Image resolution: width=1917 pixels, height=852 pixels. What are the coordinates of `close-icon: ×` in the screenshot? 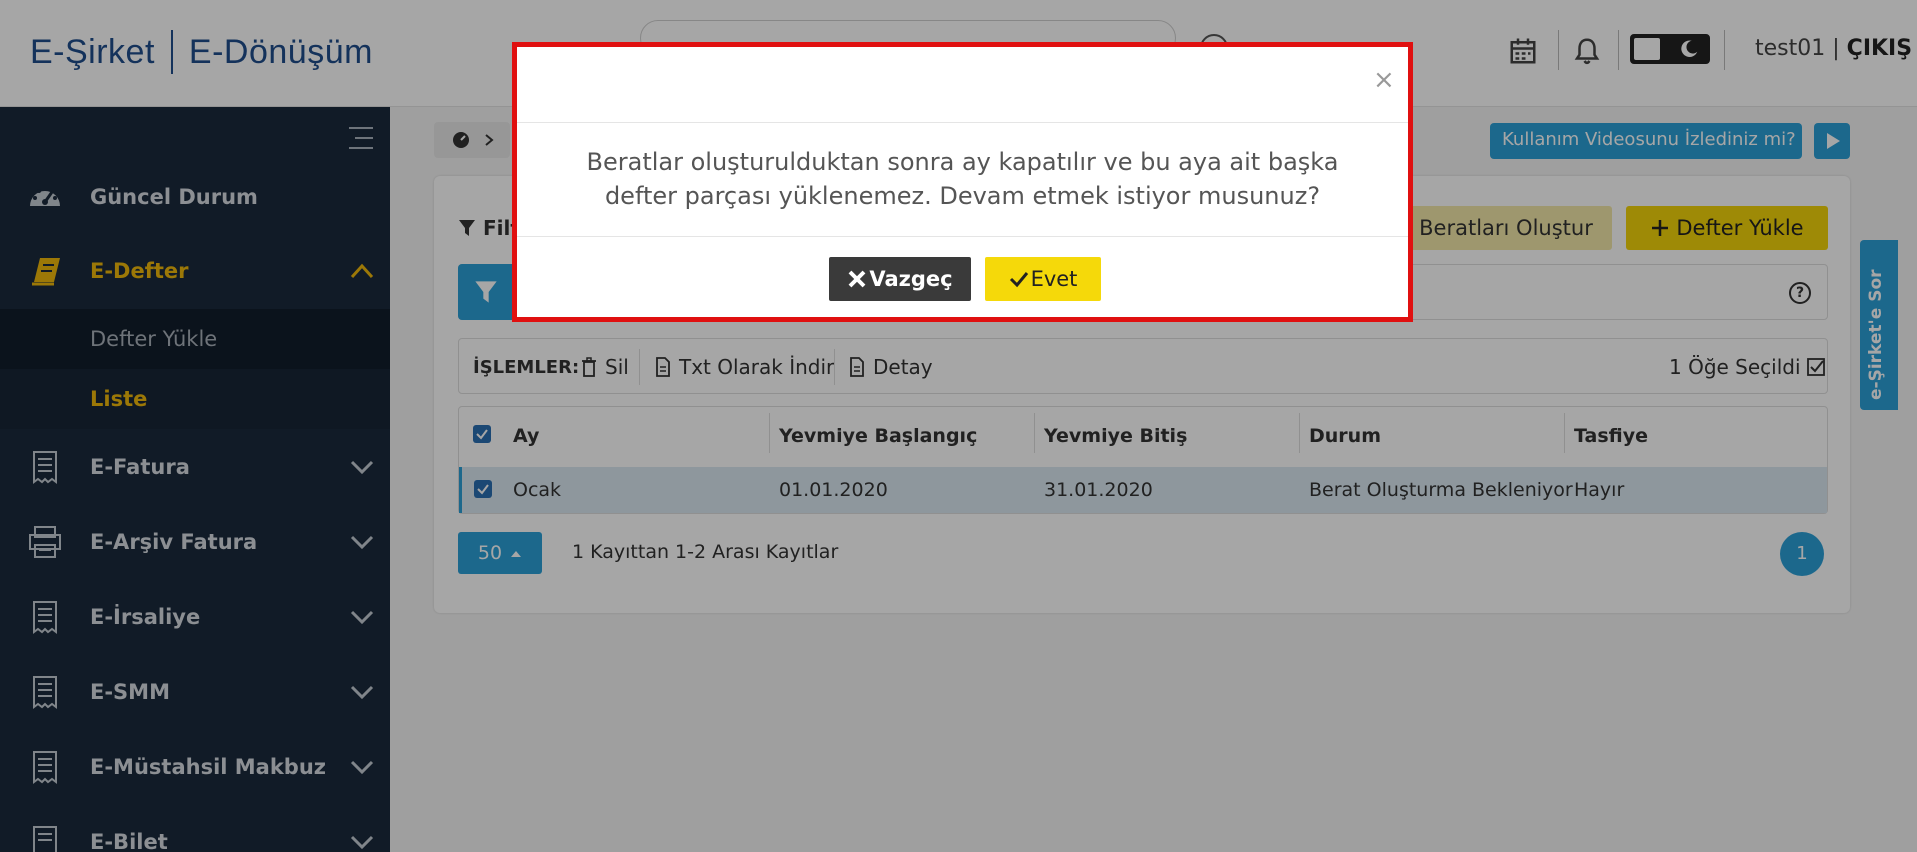 It's located at (1384, 80).